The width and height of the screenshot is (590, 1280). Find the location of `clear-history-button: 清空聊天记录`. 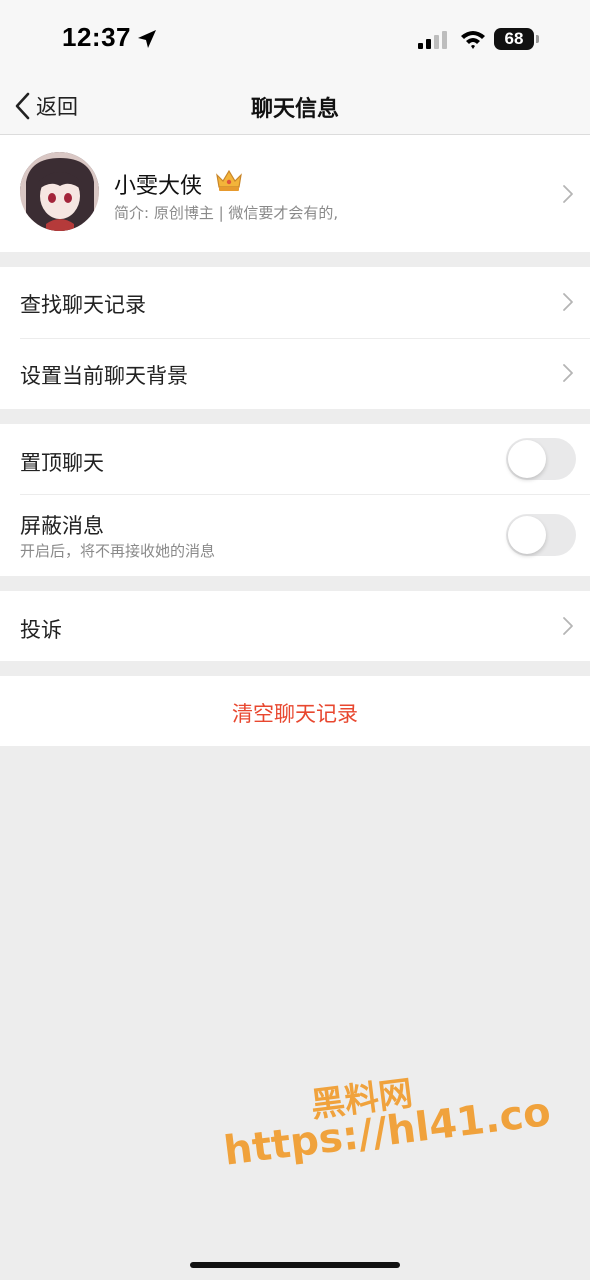

clear-history-button: 清空聊天记录 is located at coordinates (295, 713).